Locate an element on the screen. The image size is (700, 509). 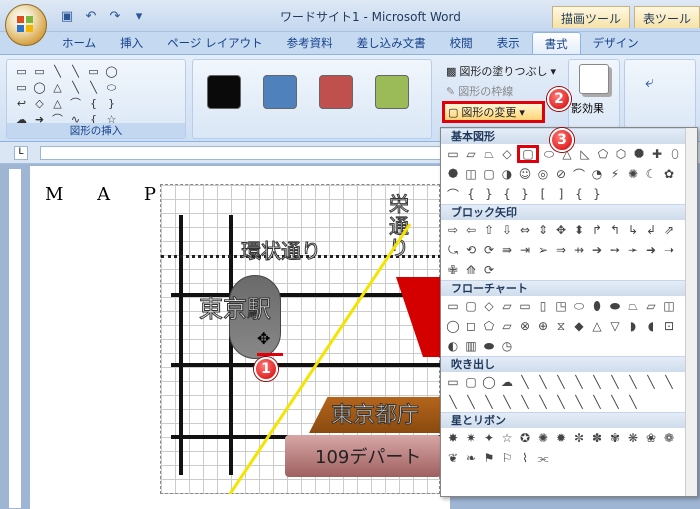
tab-stop-selector: L is located at coordinates (21, 153).